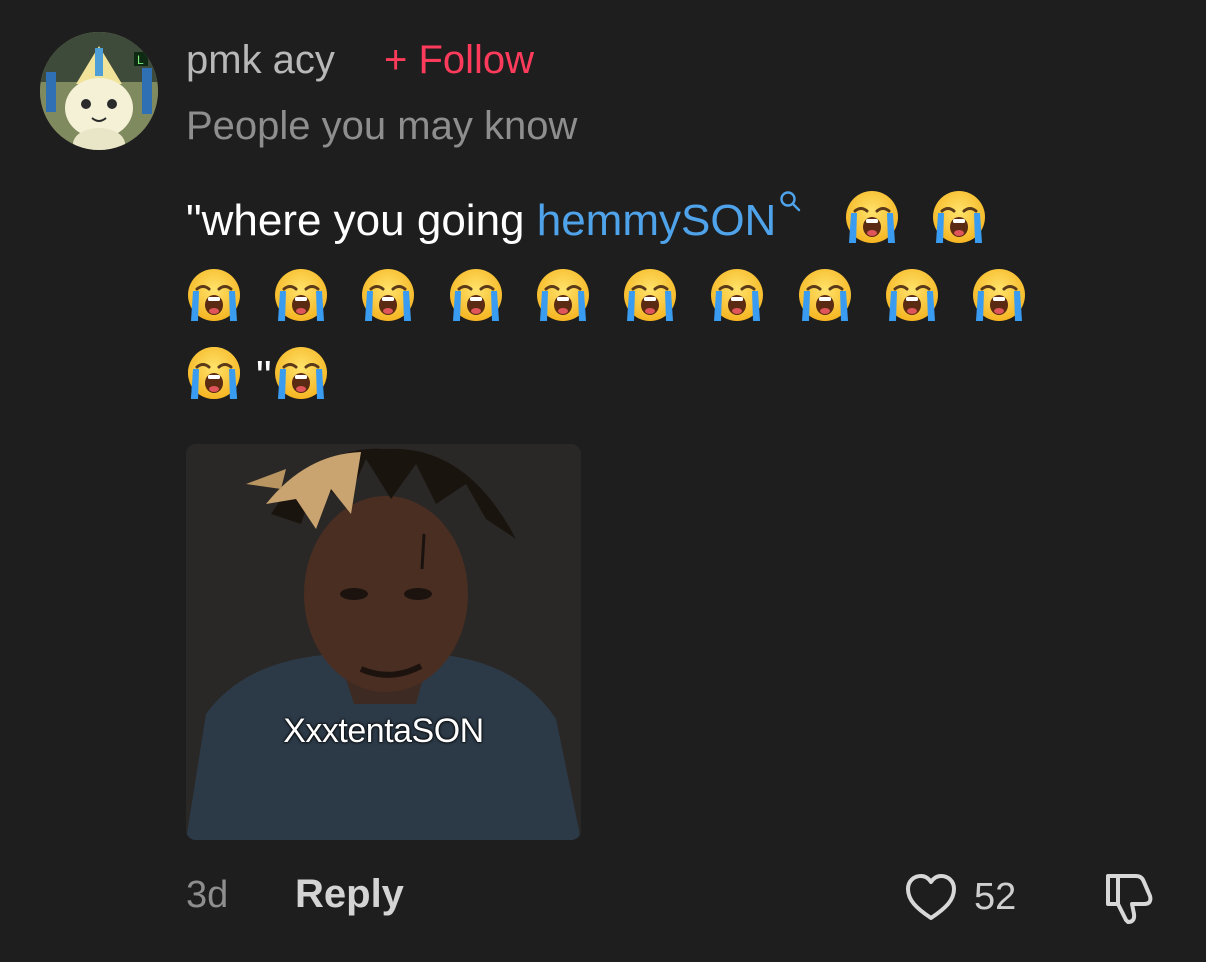 This screenshot has width=1206, height=962. Describe the element at coordinates (1129, 897) in the screenshot. I see `thumbs-down-icon` at that location.